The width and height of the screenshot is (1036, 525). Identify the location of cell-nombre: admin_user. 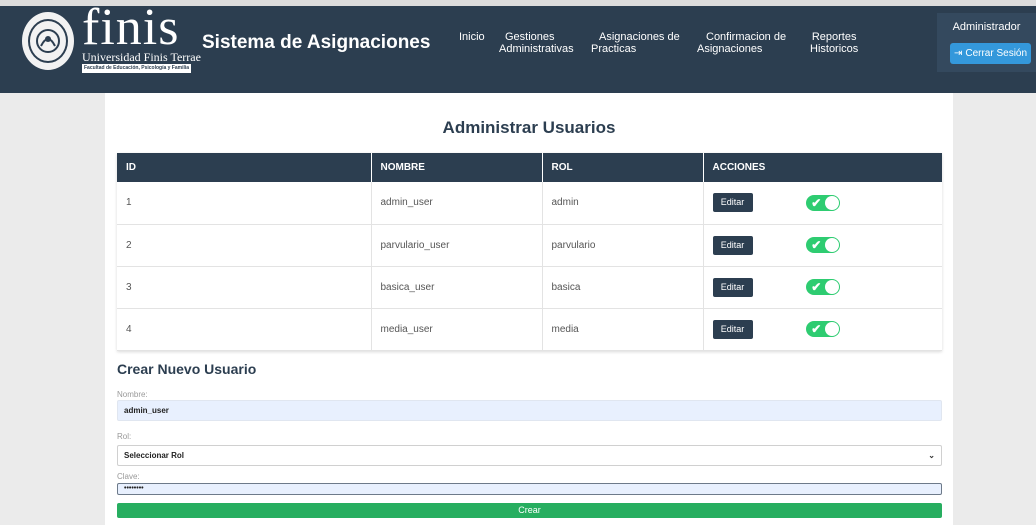
(457, 203).